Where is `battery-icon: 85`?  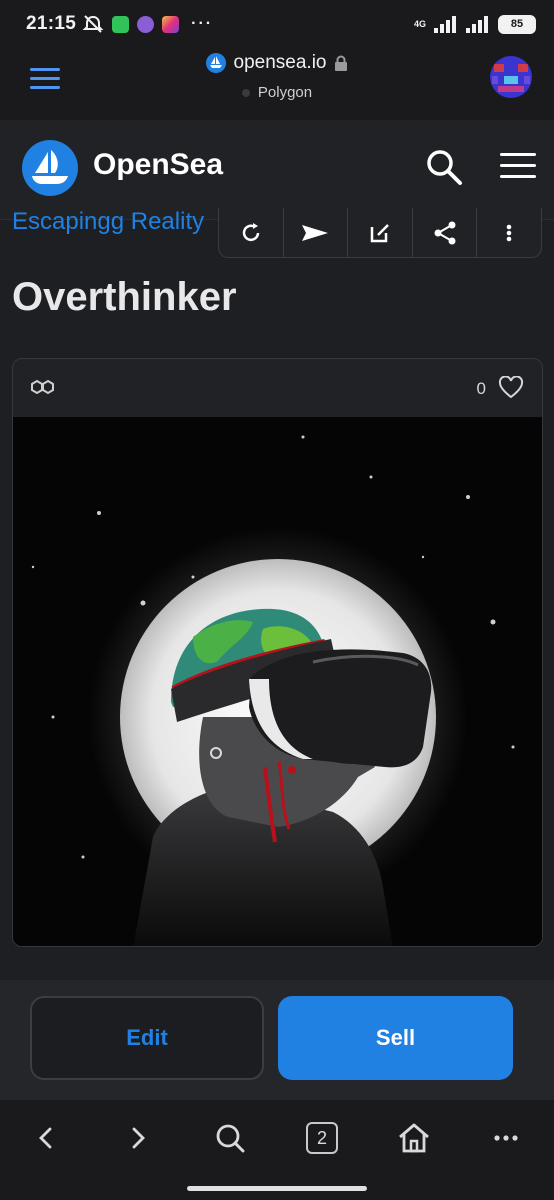 battery-icon: 85 is located at coordinates (517, 24).